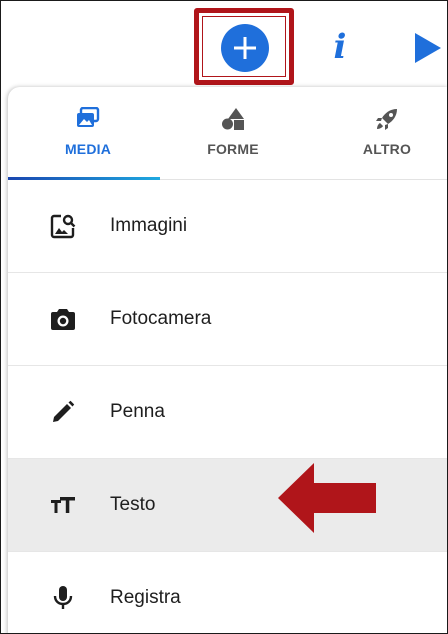 The width and height of the screenshot is (448, 634). I want to click on image-search-icon, so click(63, 226).